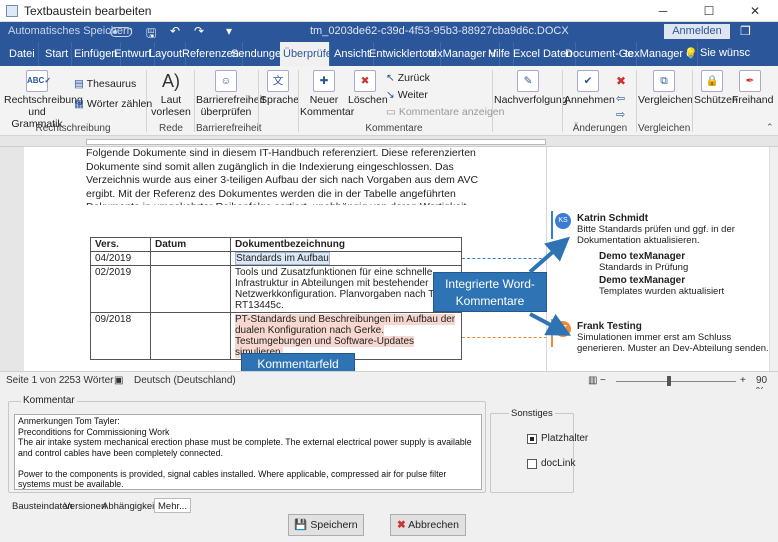 This screenshot has height=542, width=778. What do you see at coordinates (88, 380) in the screenshot?
I see `word-count: 253 Wörter` at bounding box center [88, 380].